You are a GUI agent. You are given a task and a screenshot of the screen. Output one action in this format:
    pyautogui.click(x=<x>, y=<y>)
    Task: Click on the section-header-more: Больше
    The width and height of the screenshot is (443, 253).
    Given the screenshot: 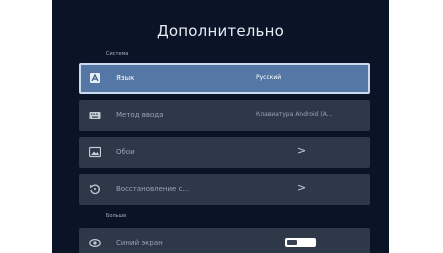 What is the action you would take?
    pyautogui.click(x=116, y=216)
    